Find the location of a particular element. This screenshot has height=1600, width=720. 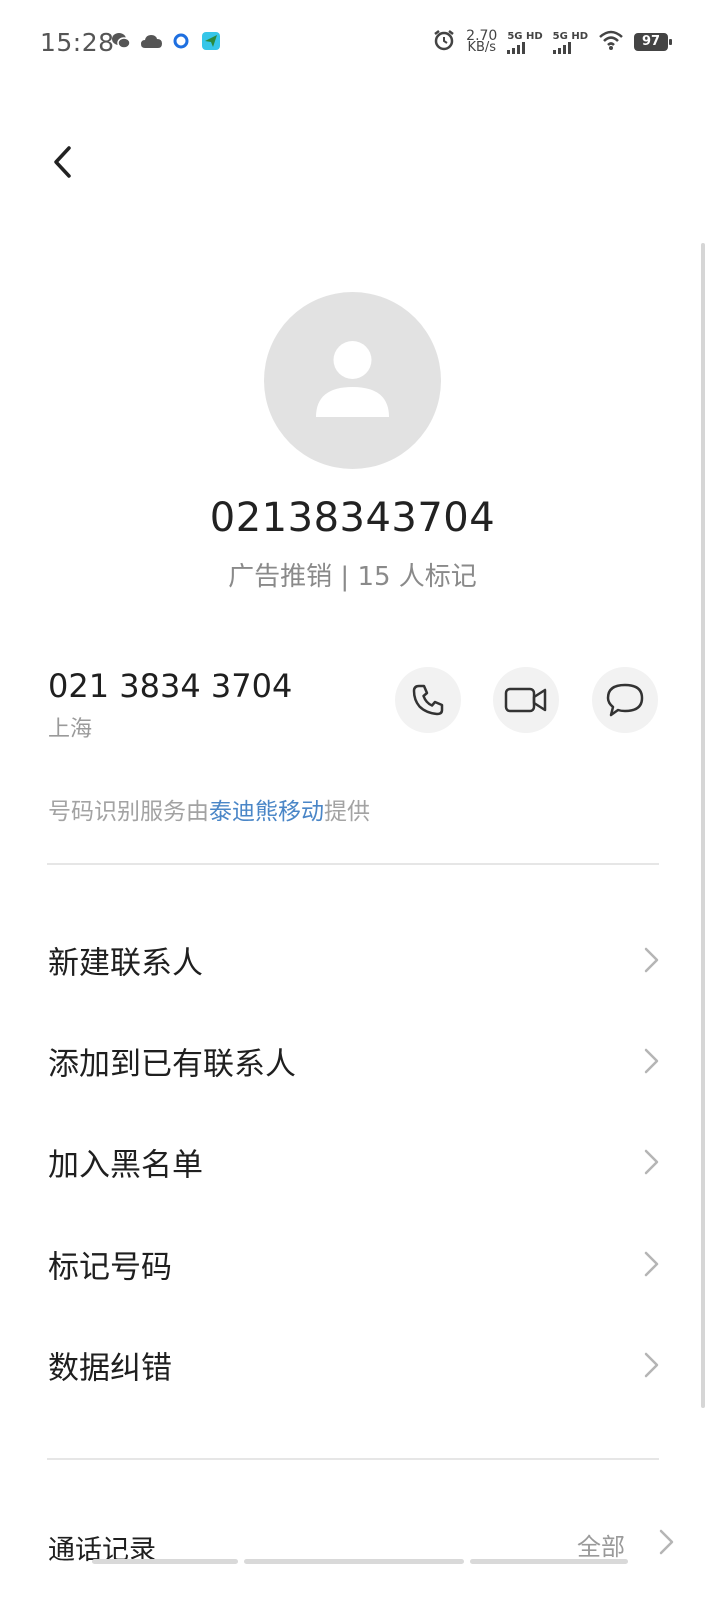

send-app-icon is located at coordinates (211, 41).